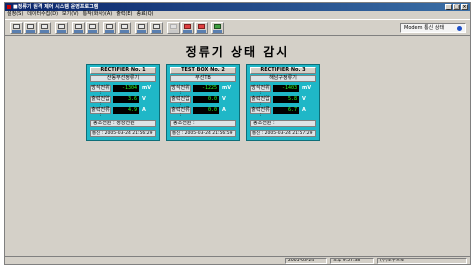 This screenshot has width=475, height=267. I want to click on title-bar: ■정류기 원격 제어 시스템 운영프로그램 _ □ ×, so click(237, 7).